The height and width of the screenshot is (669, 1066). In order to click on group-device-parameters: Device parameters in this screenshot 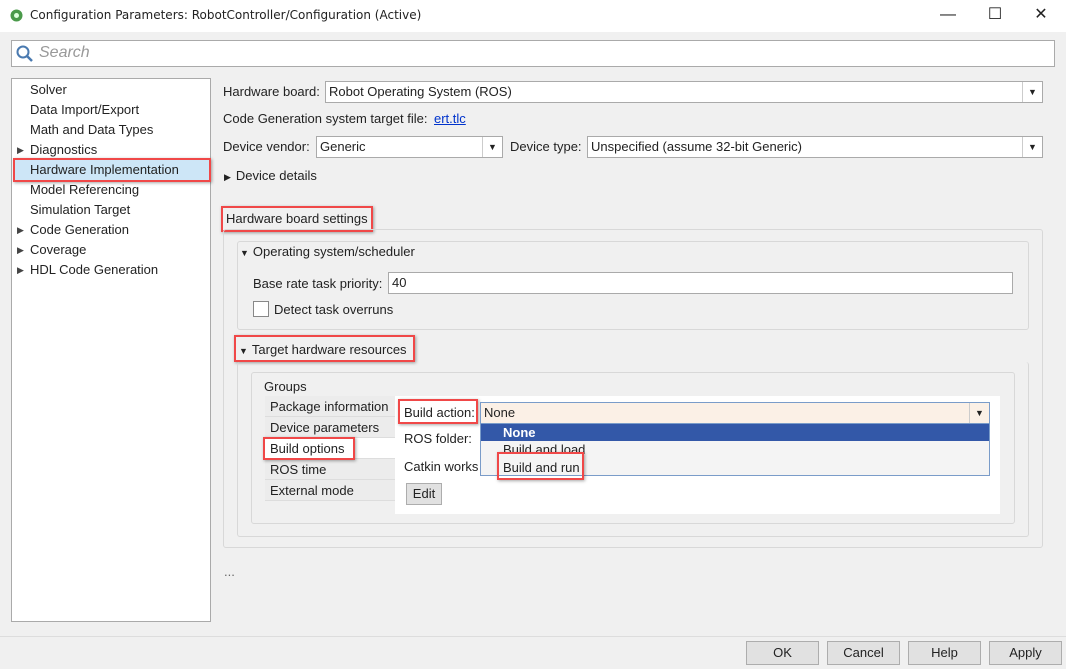, I will do `click(330, 427)`.